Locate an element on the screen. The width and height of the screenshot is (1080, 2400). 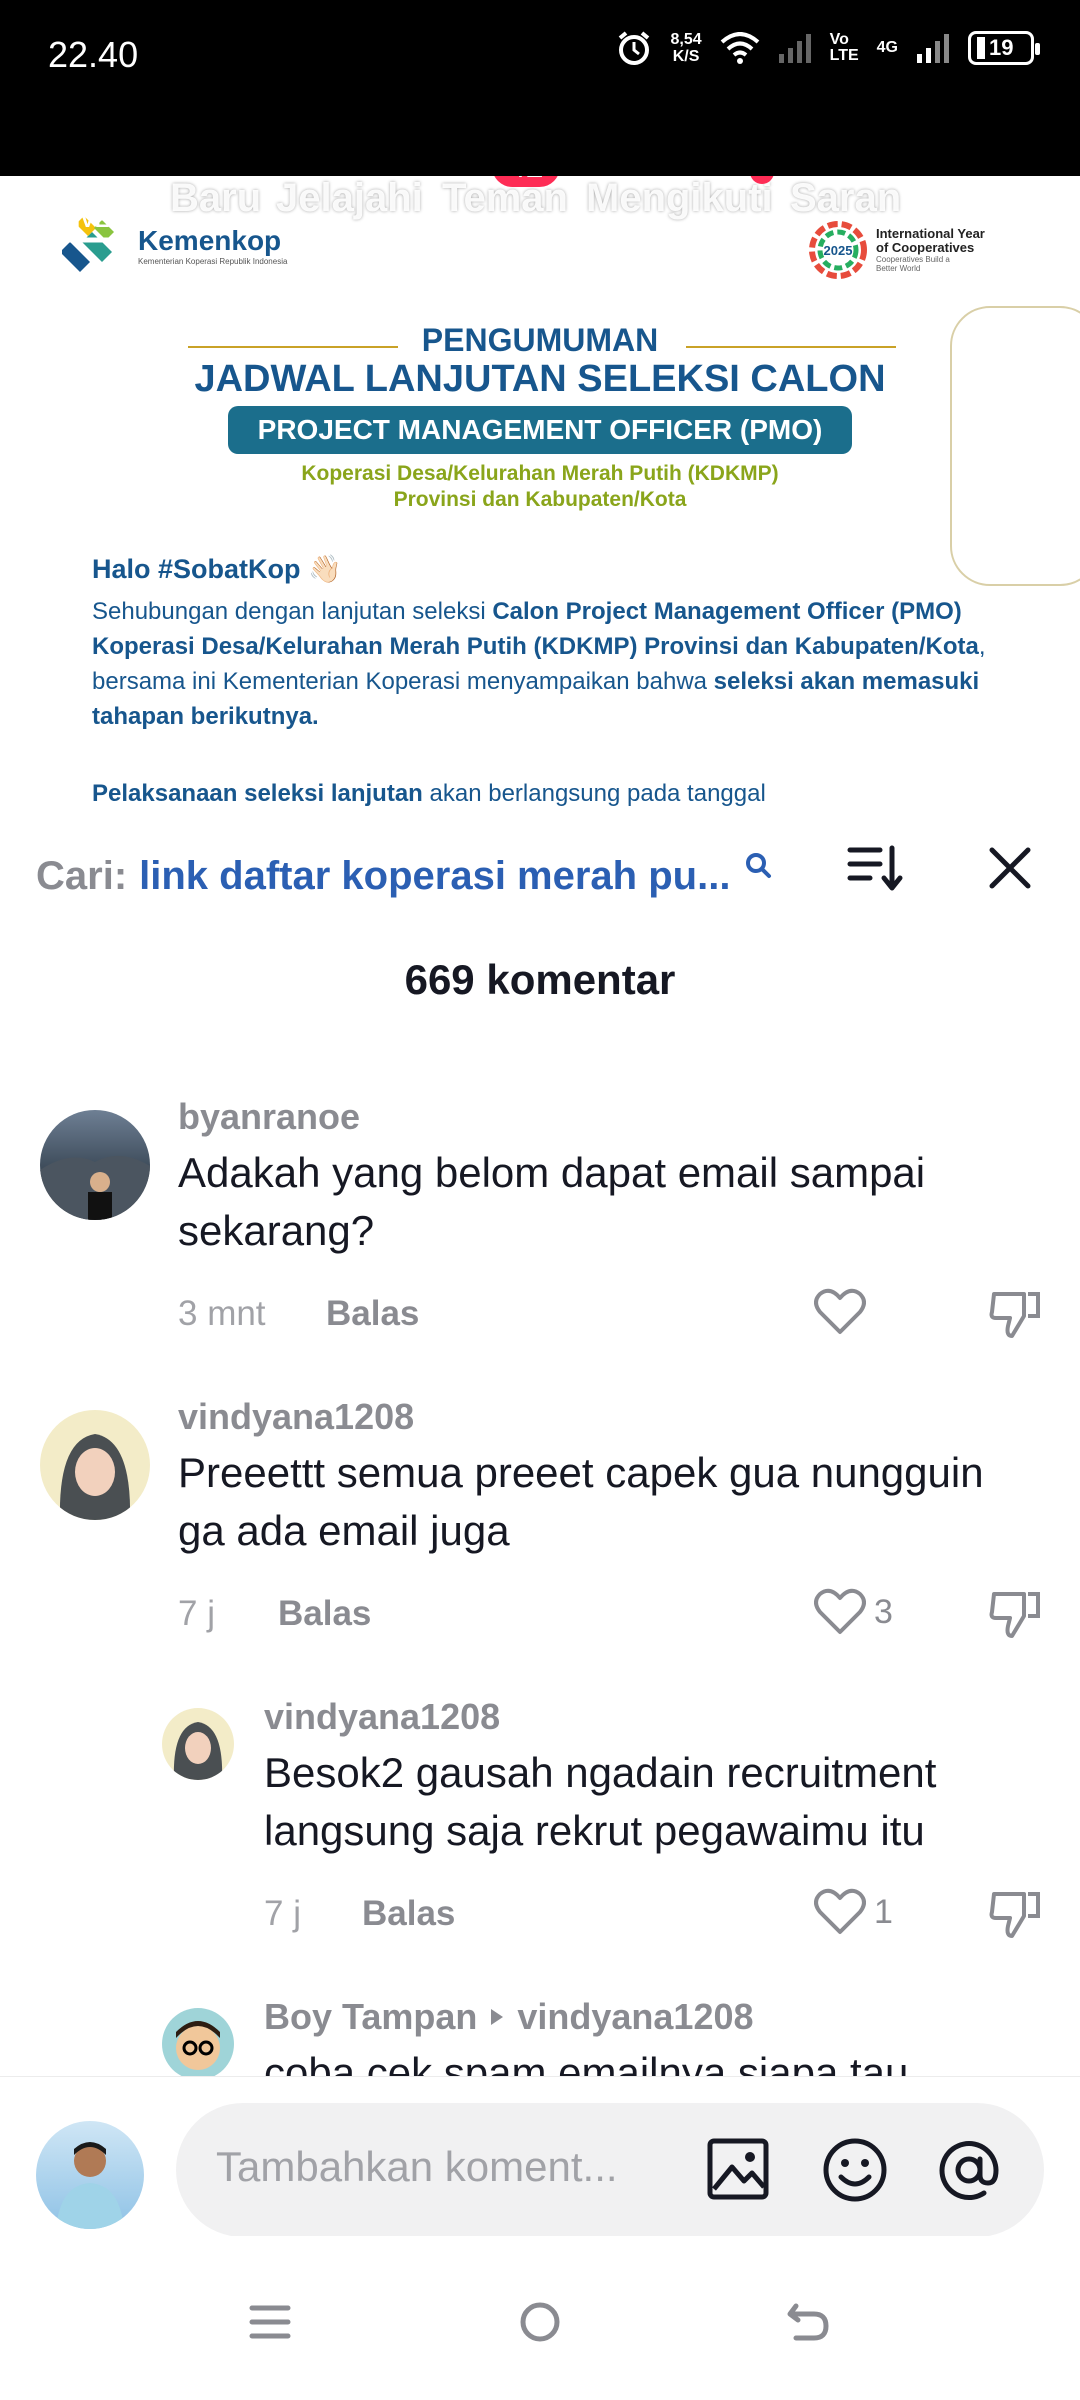
like-button: 1 is located at coordinates (853, 1912).